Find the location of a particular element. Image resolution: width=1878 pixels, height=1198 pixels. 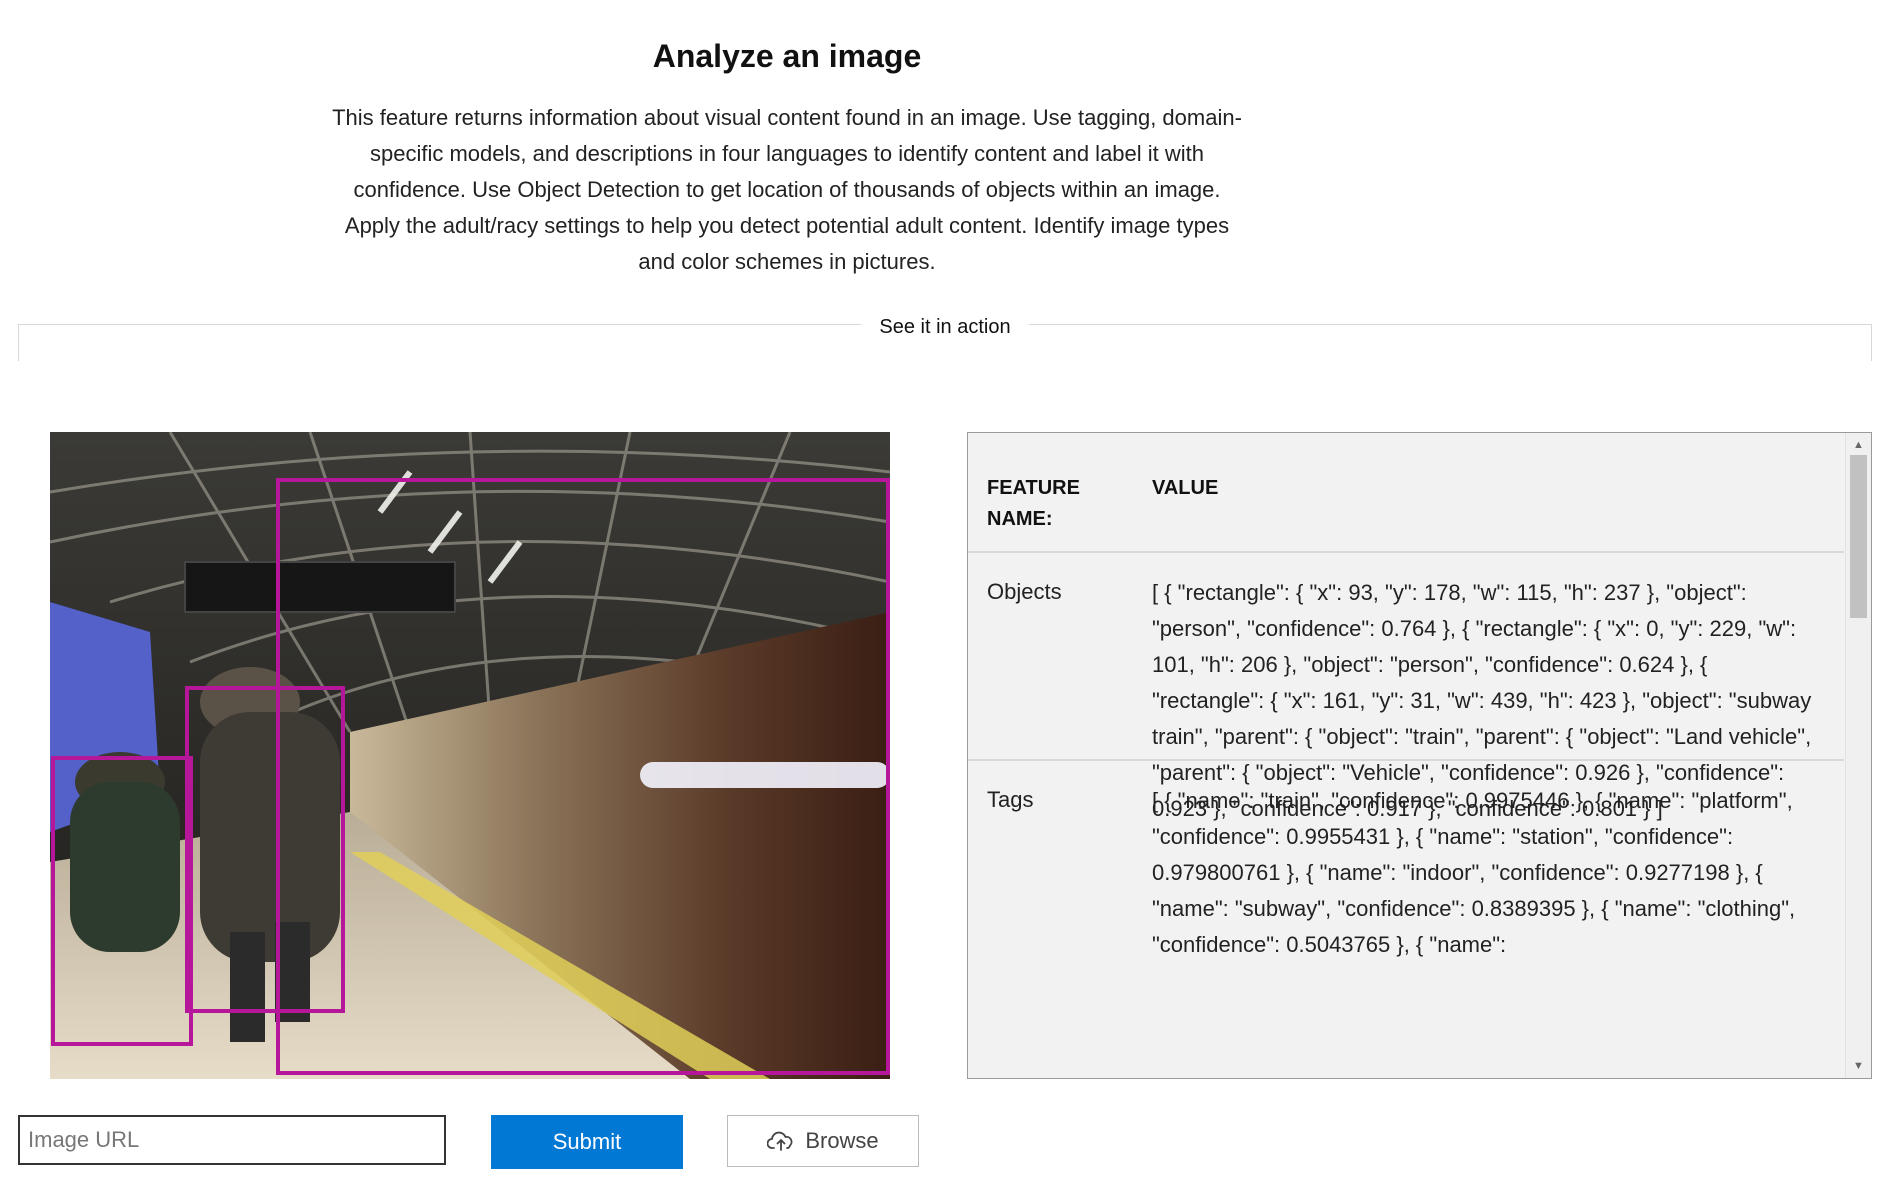

browse-button: Browse is located at coordinates (823, 1141).